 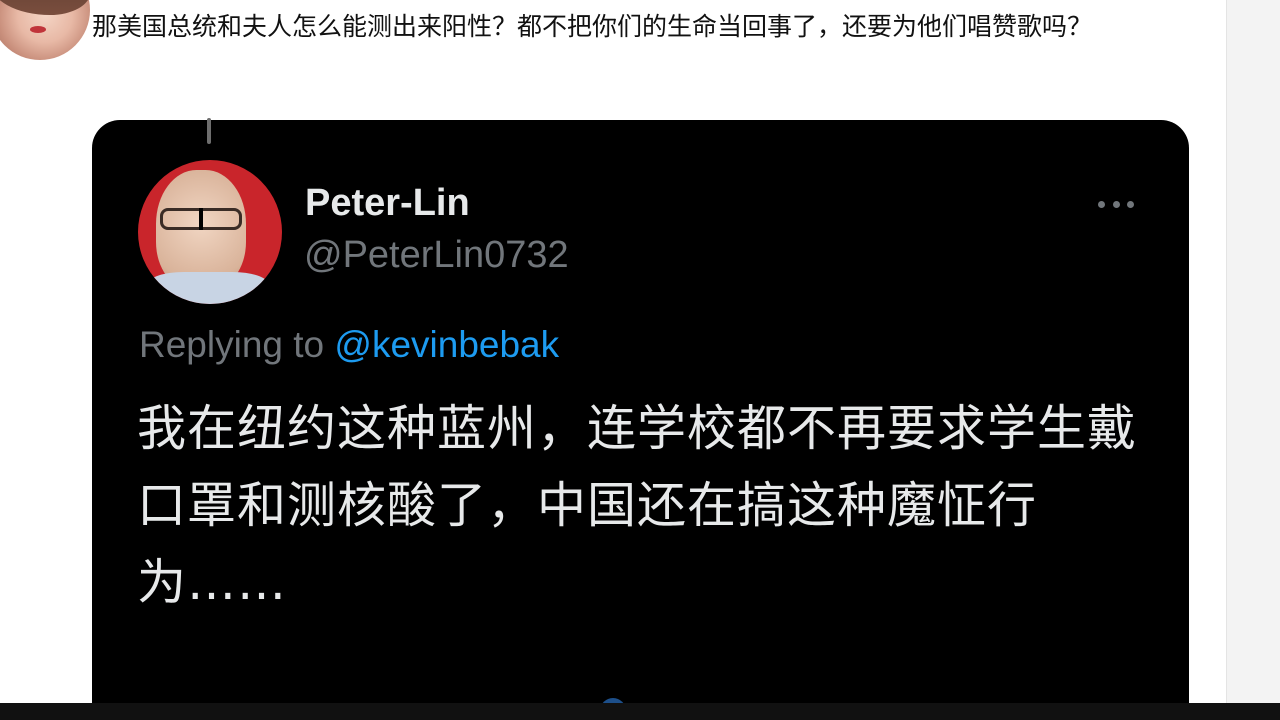 I want to click on more-dots-icon, so click(x=1116, y=204).